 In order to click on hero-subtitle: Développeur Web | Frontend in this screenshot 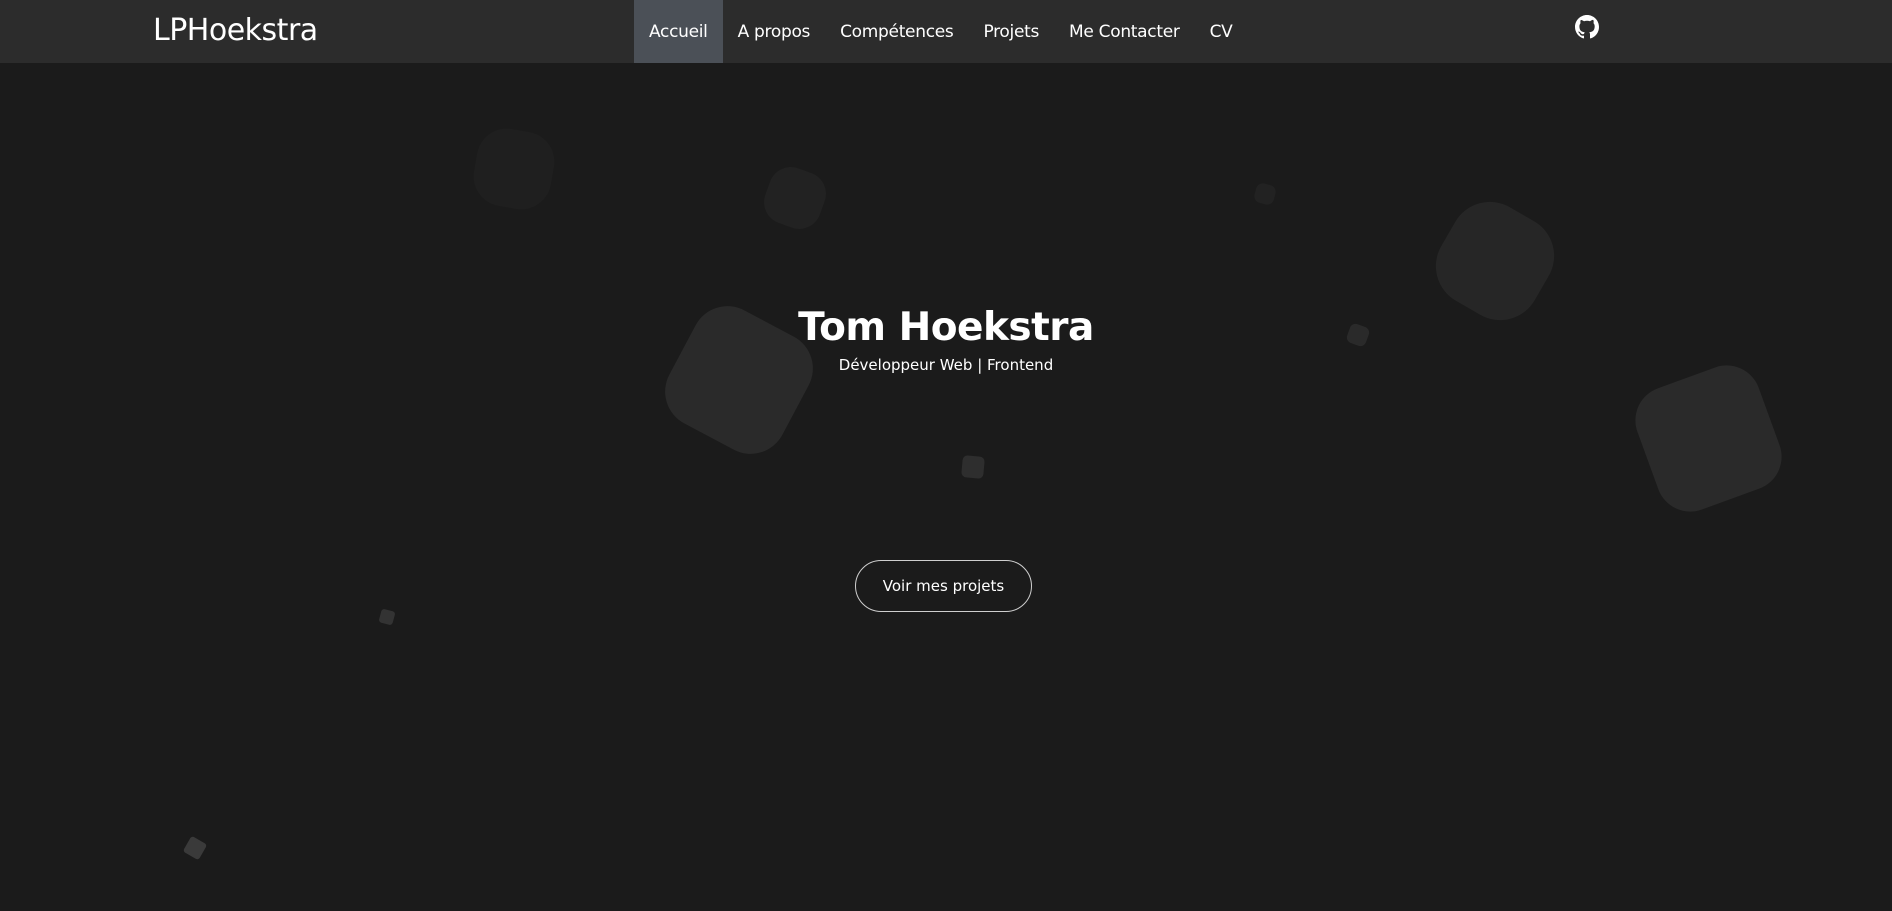, I will do `click(946, 365)`.